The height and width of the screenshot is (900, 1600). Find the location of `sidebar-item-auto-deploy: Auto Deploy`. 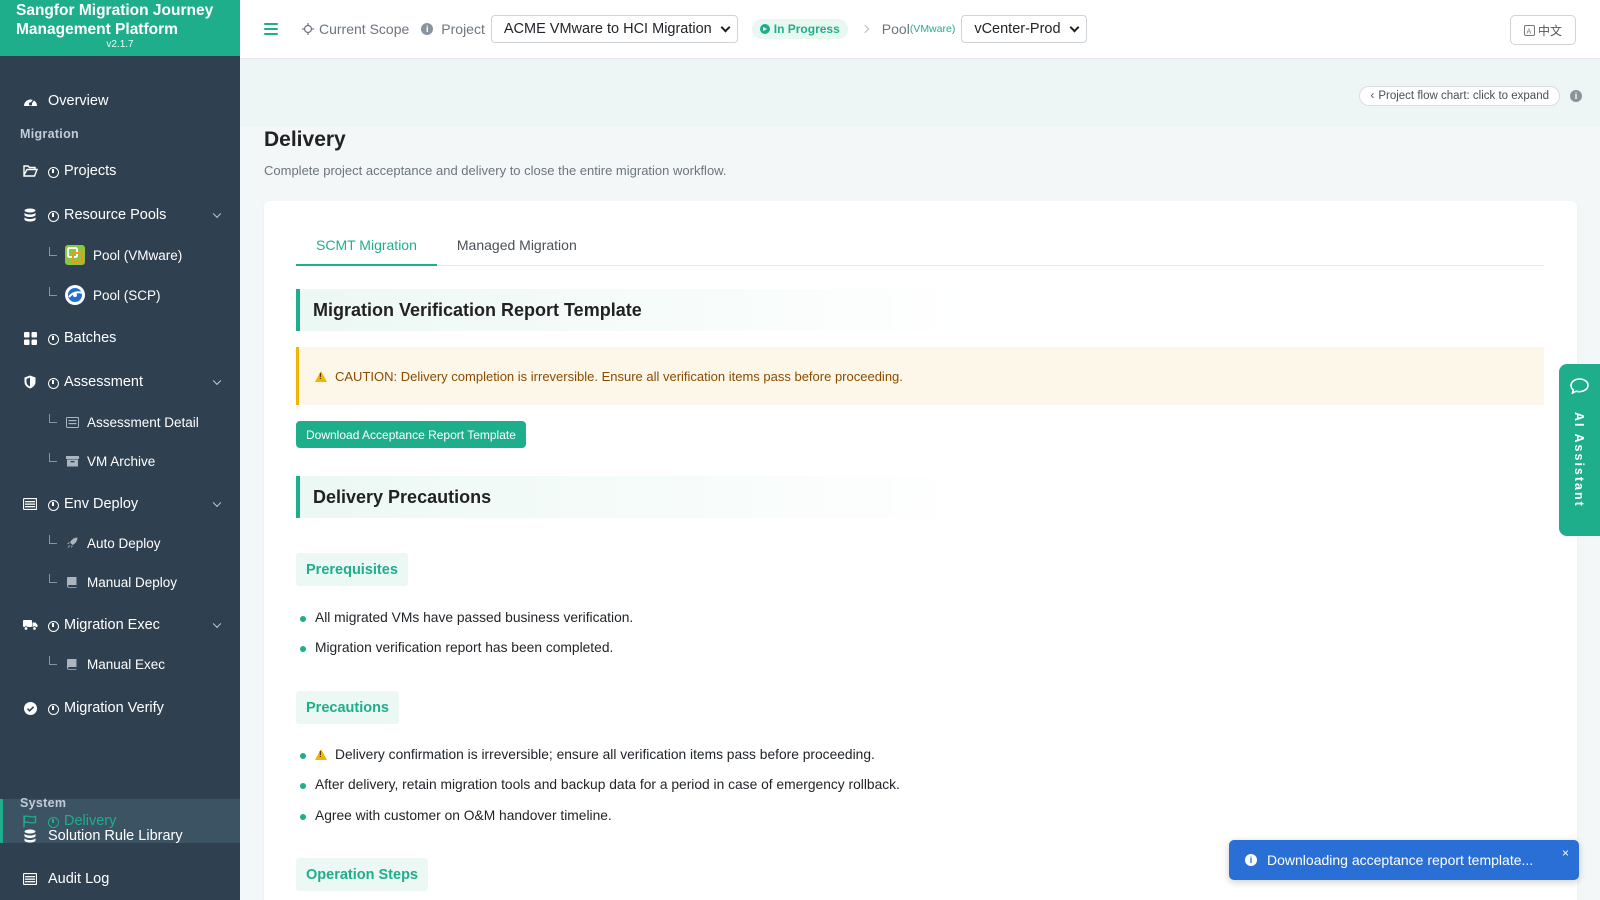

sidebar-item-auto-deploy: Auto Deploy is located at coordinates (120, 543).